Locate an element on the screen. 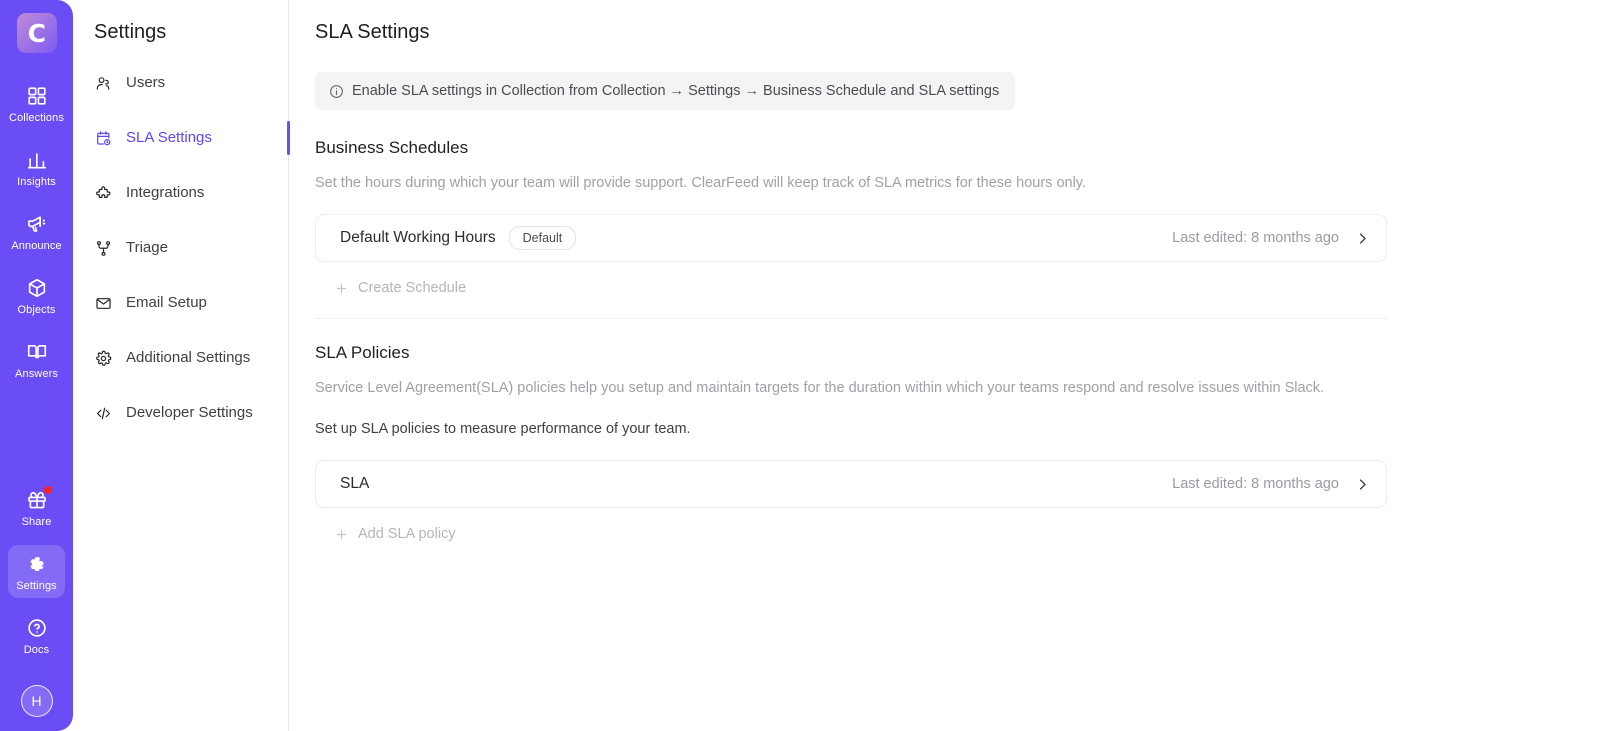  create-schedule-button: Create Schedule is located at coordinates (390, 280).